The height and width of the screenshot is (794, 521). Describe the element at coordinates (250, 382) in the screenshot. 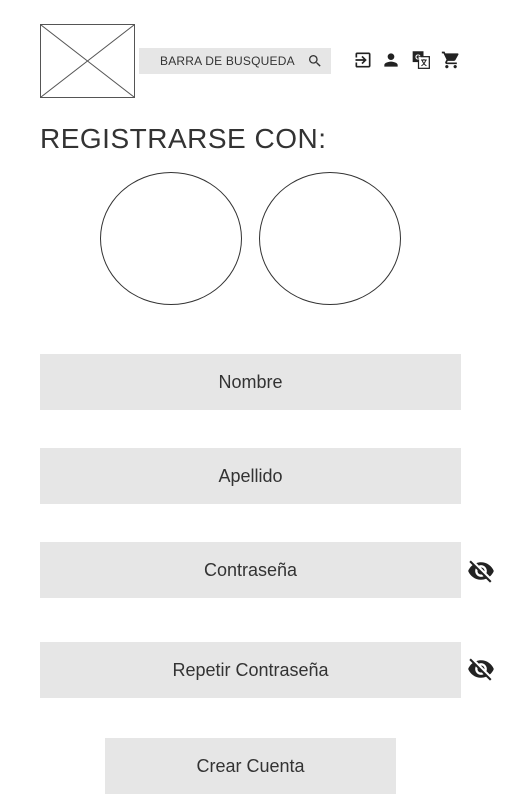

I see `nombre-field` at that location.